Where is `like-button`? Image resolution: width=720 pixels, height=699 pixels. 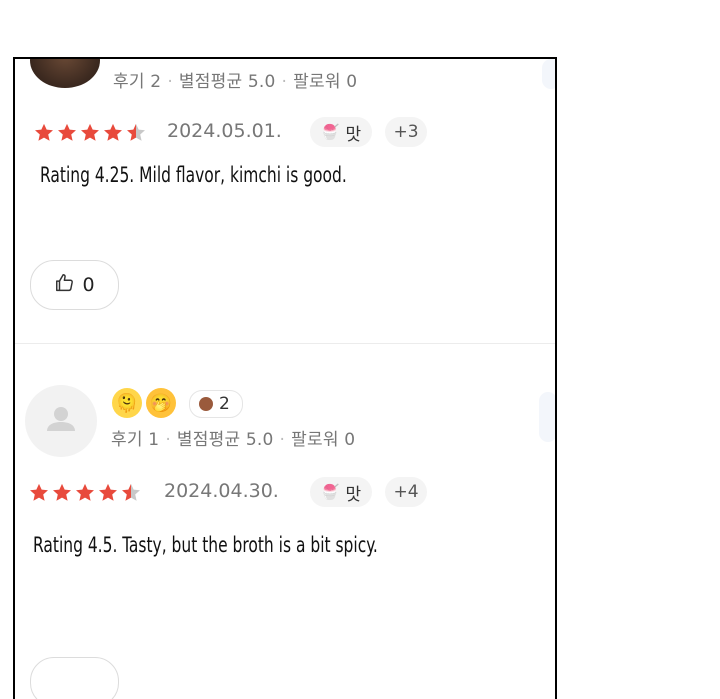
like-button is located at coordinates (74, 678).